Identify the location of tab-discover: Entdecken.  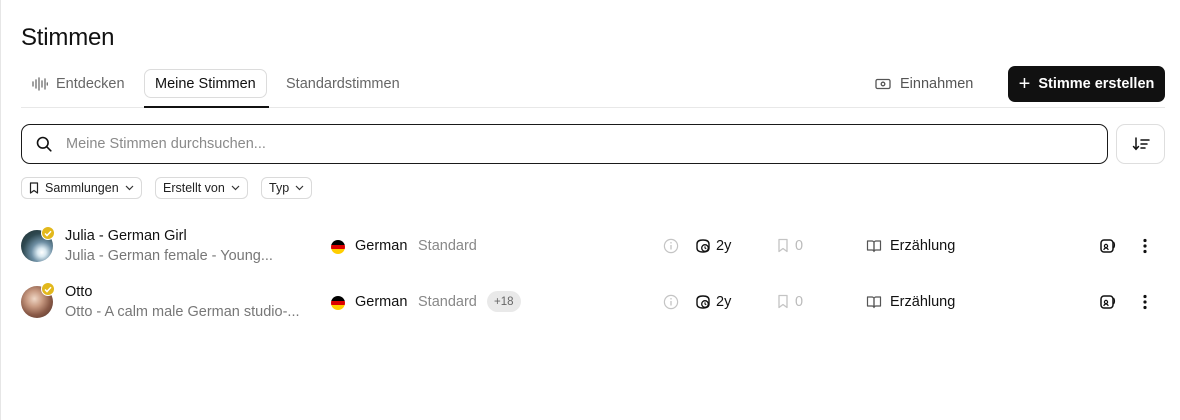
(78, 83).